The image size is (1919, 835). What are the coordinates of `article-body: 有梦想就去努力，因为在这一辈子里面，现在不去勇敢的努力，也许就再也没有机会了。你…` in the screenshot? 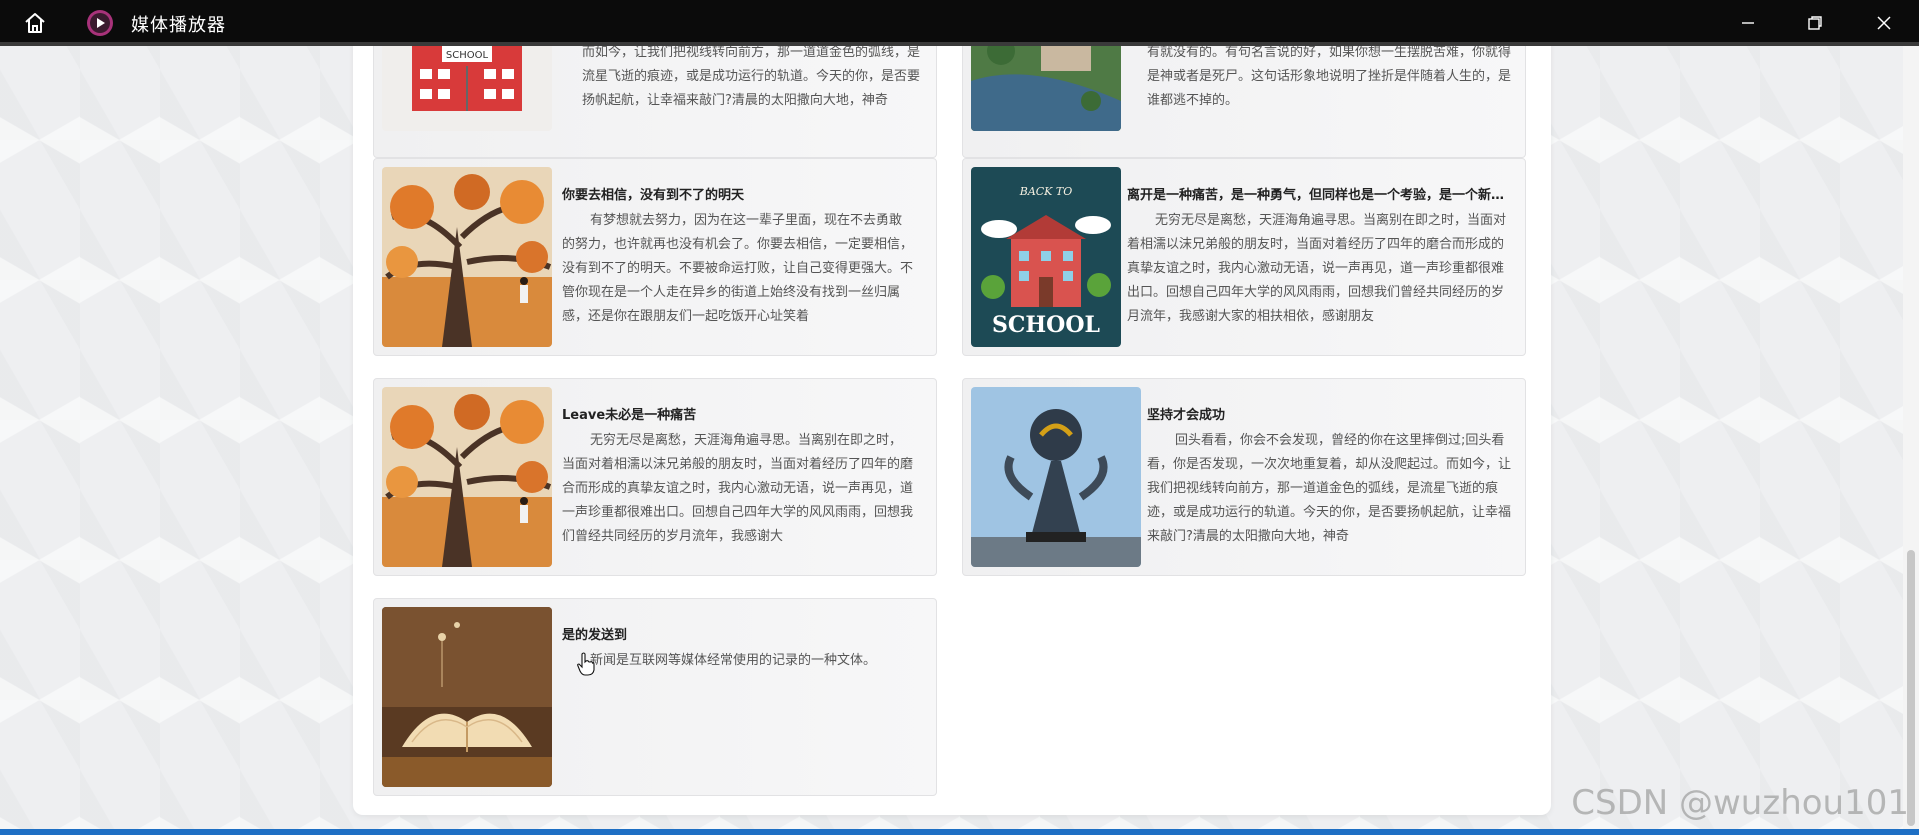 It's located at (738, 268).